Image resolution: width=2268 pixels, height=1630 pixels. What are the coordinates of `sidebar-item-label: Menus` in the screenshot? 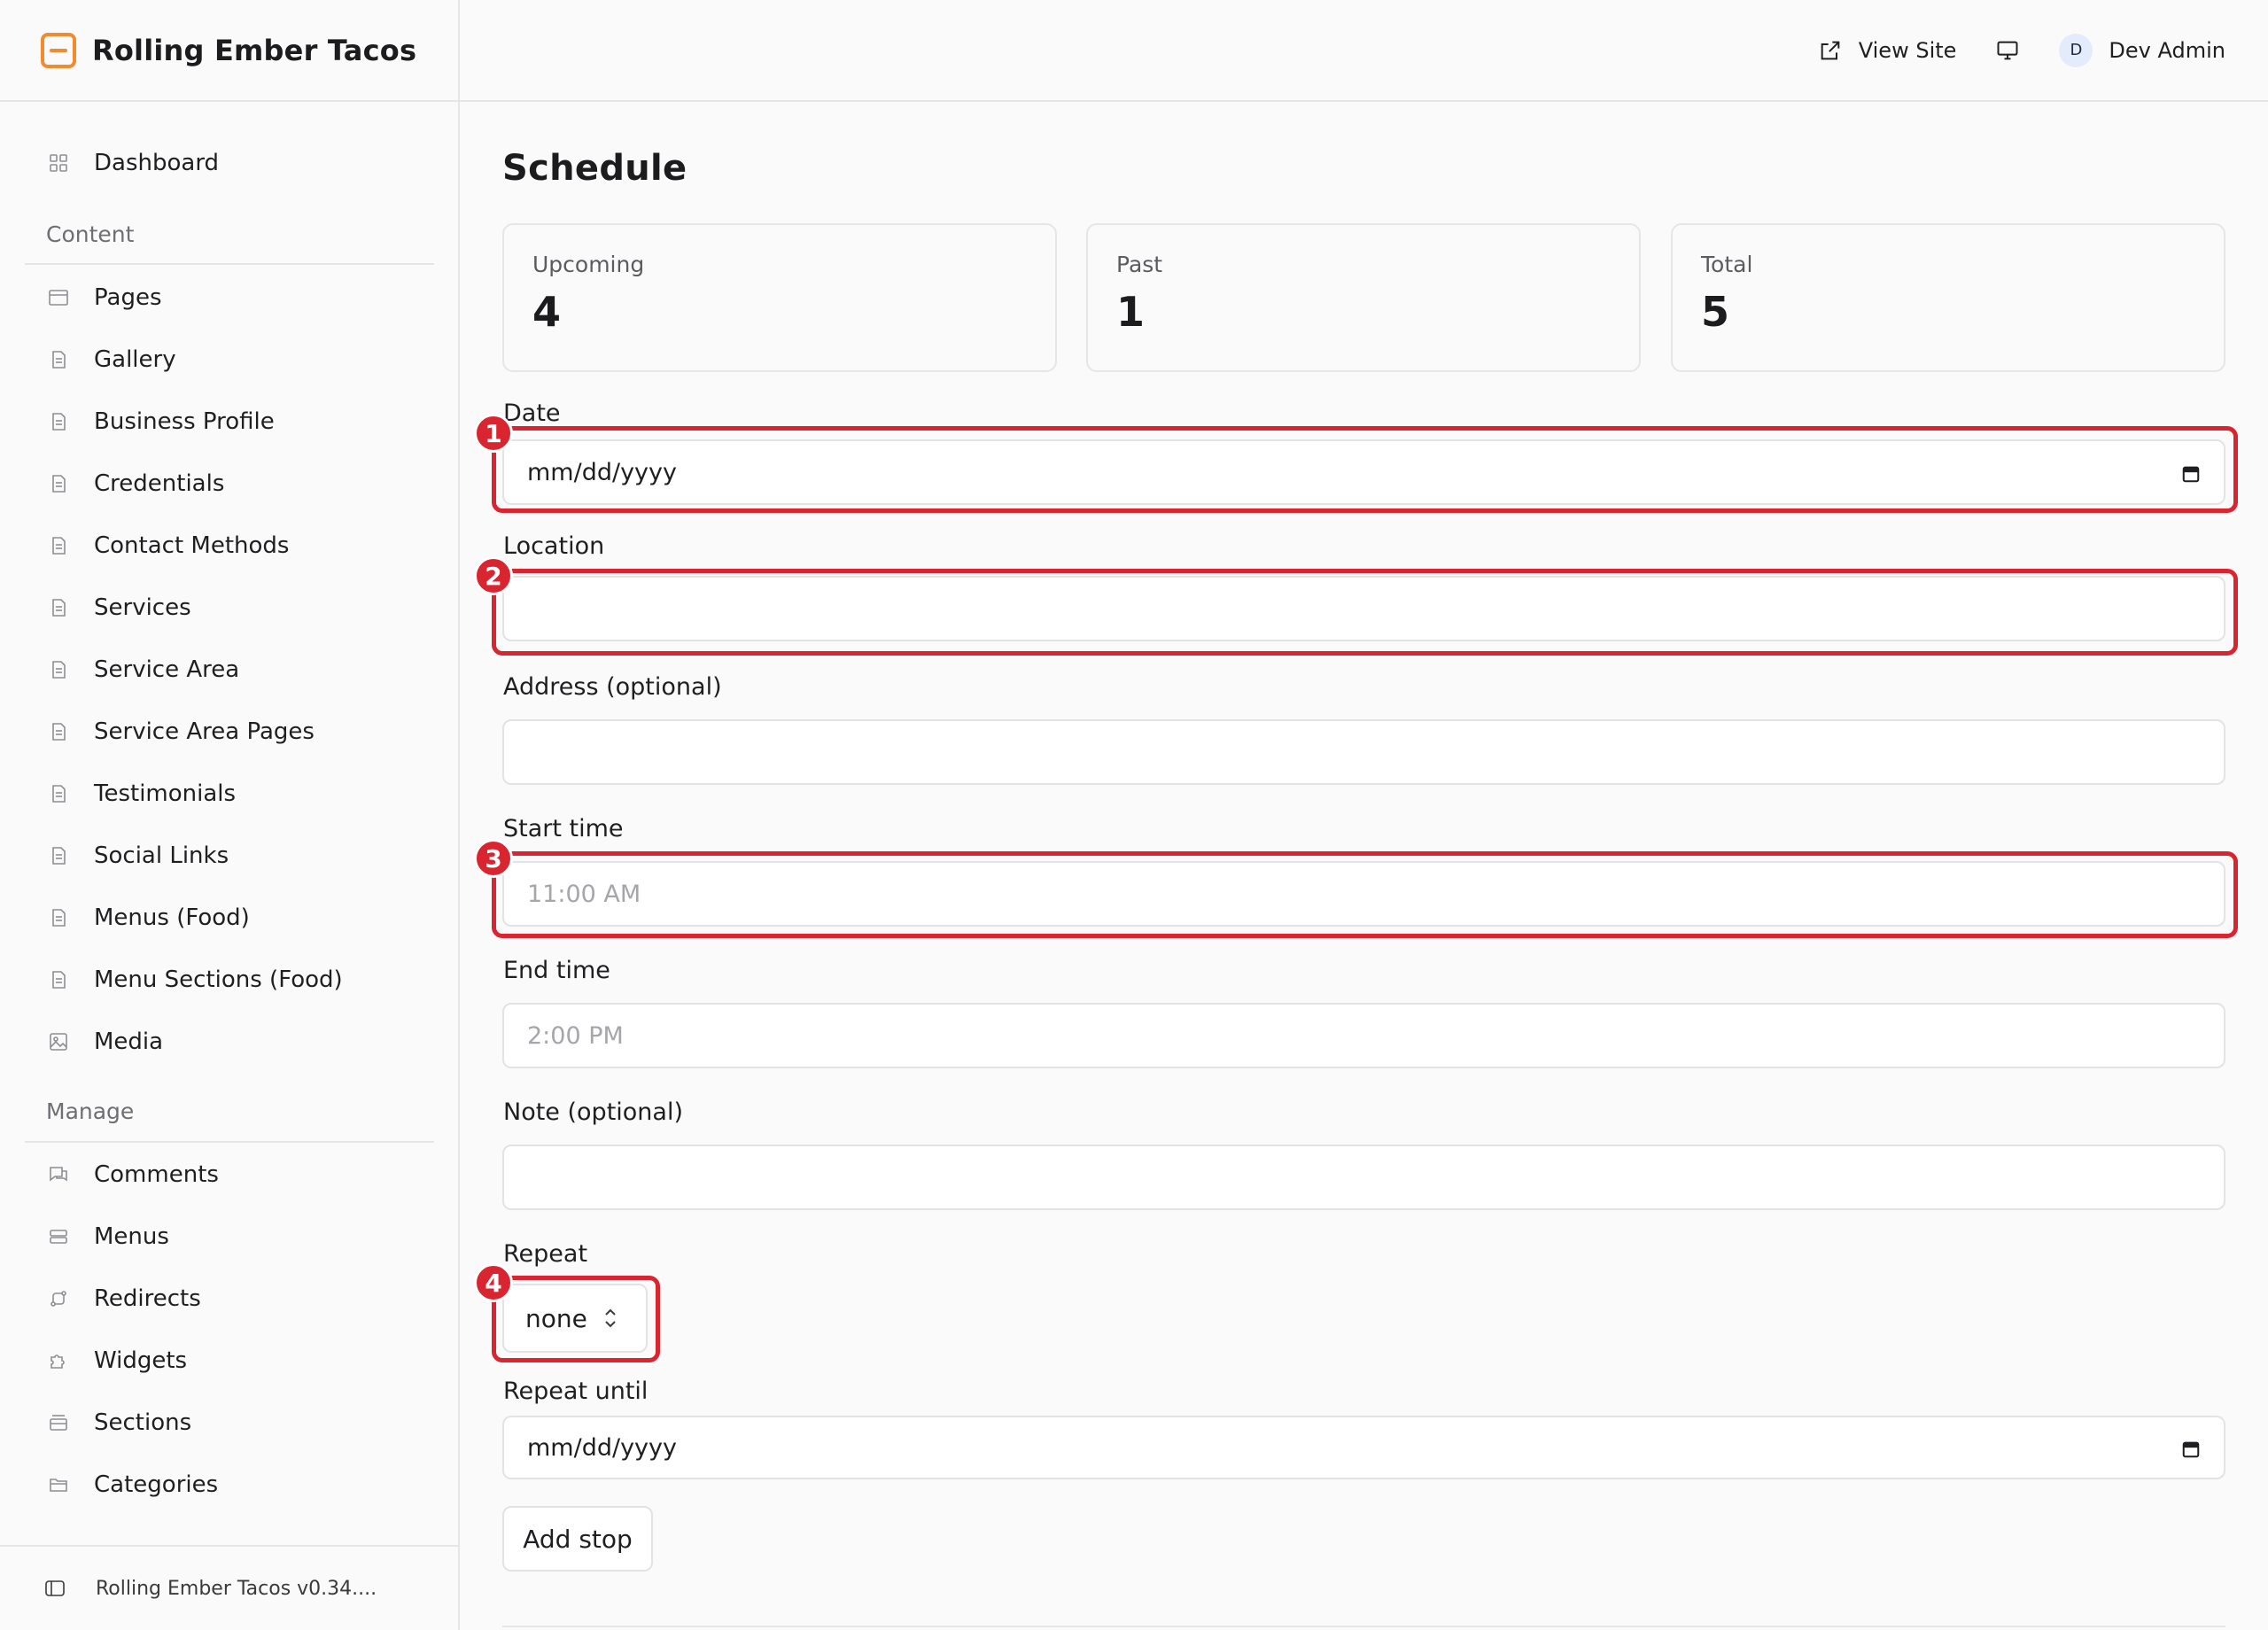 It's located at (131, 1236).